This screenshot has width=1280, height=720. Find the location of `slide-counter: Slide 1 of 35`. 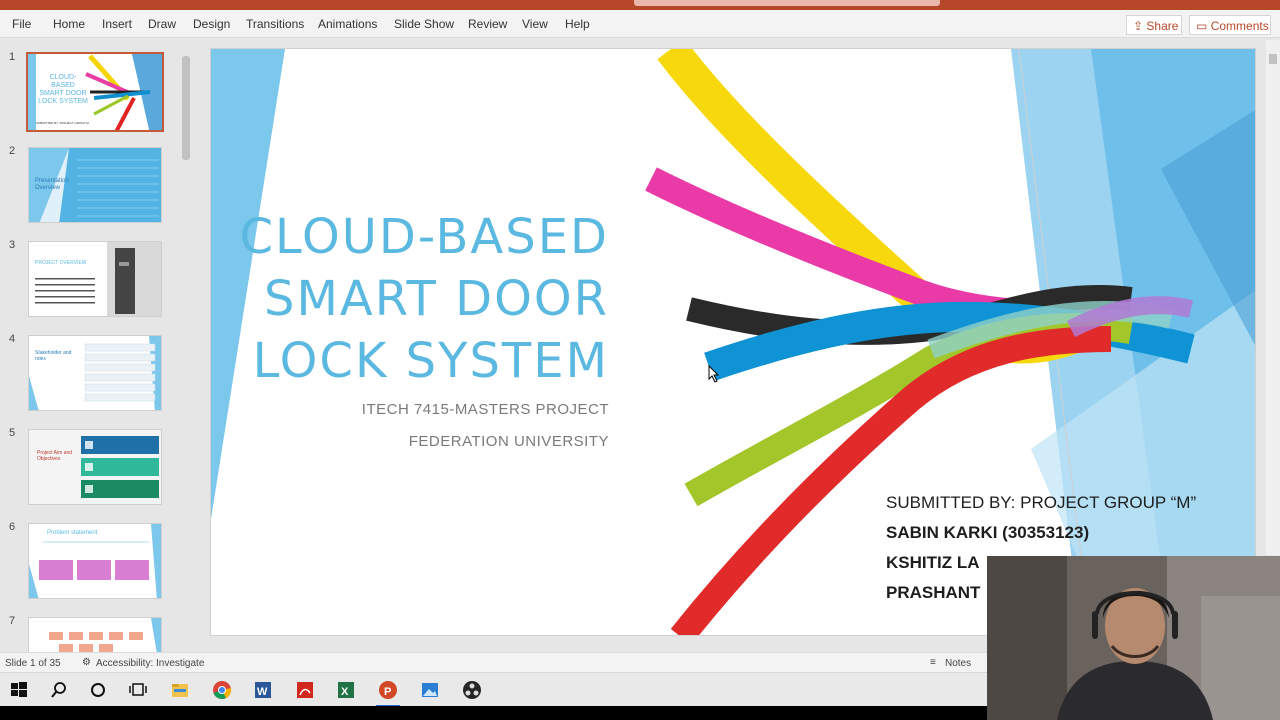

slide-counter: Slide 1 of 35 is located at coordinates (33, 663).